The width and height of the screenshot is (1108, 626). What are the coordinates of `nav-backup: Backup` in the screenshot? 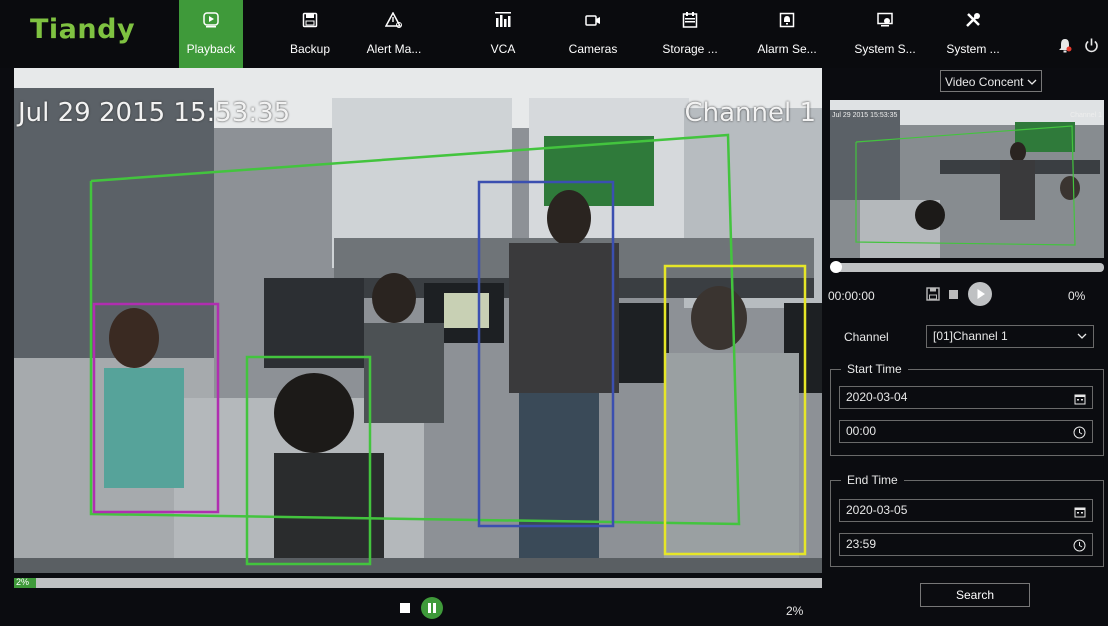 It's located at (310, 34).